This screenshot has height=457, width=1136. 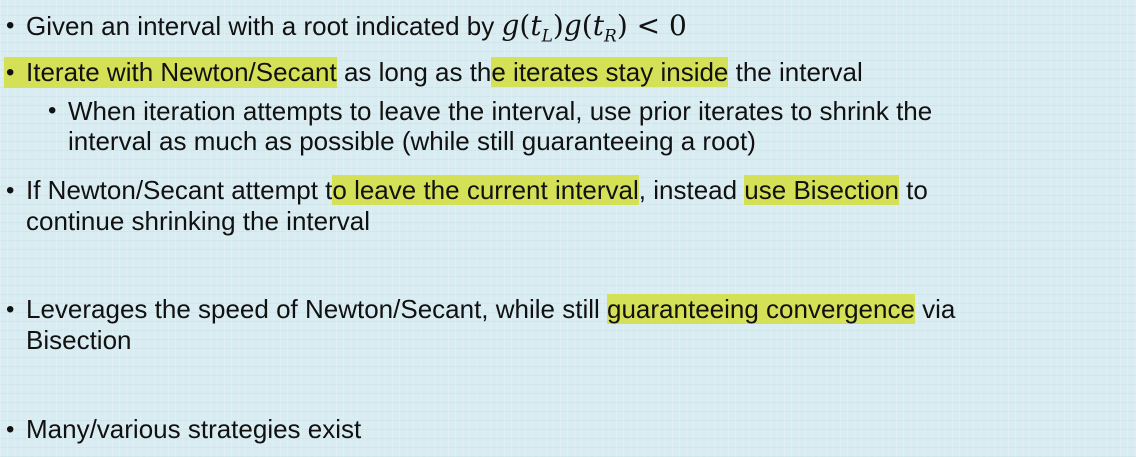 What do you see at coordinates (821, 190) in the screenshot?
I see `highlight-use-bisection: use Bisection` at bounding box center [821, 190].